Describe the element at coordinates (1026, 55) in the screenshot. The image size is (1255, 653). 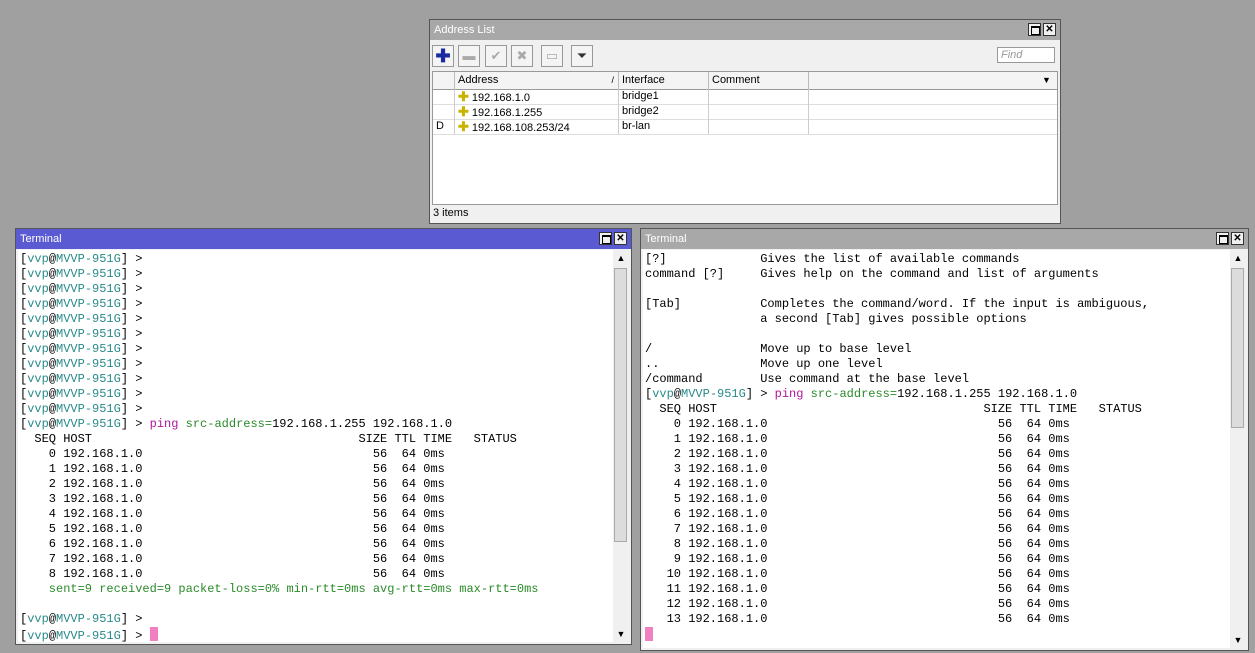
I see `find-input: Find` at that location.